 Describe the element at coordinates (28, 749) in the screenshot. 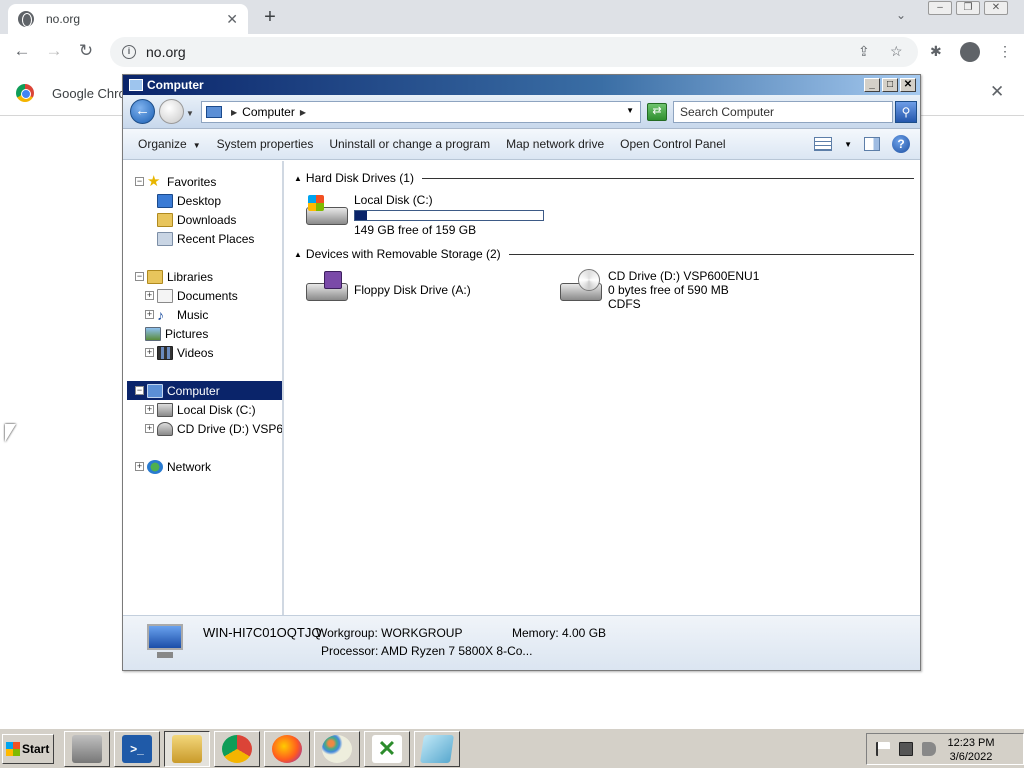

I see `start-button: Start` at that location.